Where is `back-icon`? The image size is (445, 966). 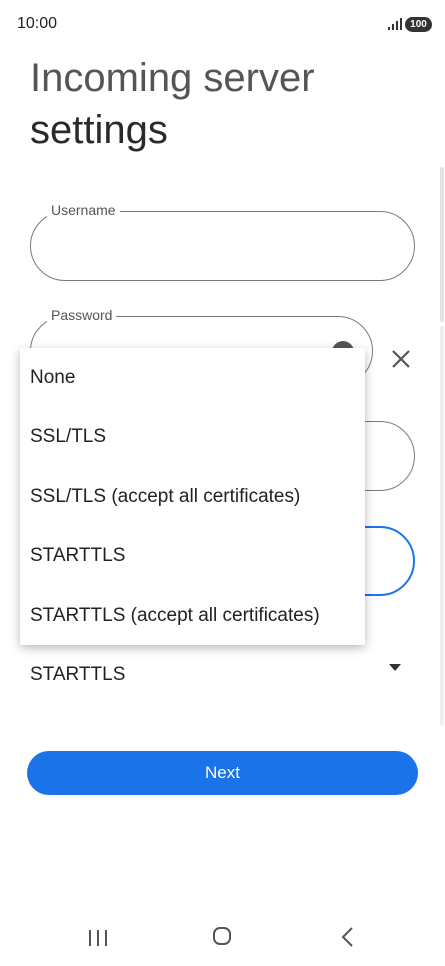
back-icon is located at coordinates (348, 937).